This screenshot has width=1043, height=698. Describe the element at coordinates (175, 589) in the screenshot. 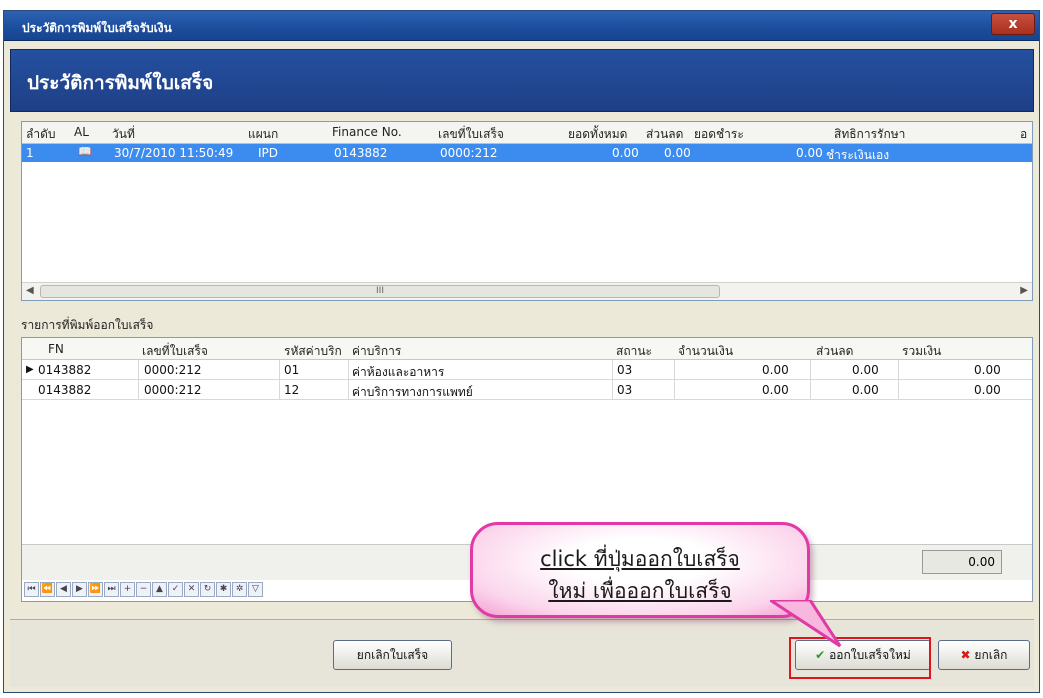

I see `check-icon: ✓` at that location.